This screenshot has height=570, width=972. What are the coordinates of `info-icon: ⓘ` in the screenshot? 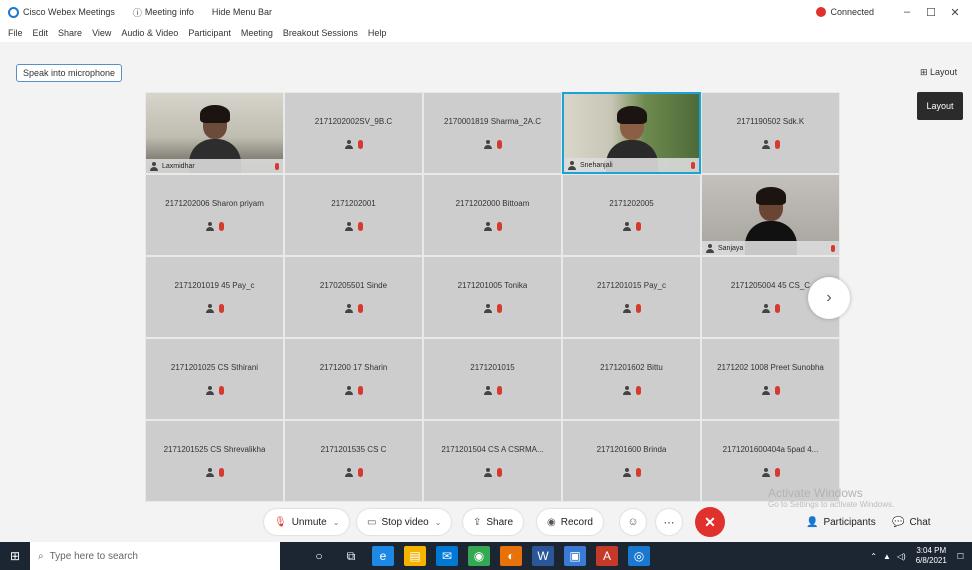 It's located at (137, 12).